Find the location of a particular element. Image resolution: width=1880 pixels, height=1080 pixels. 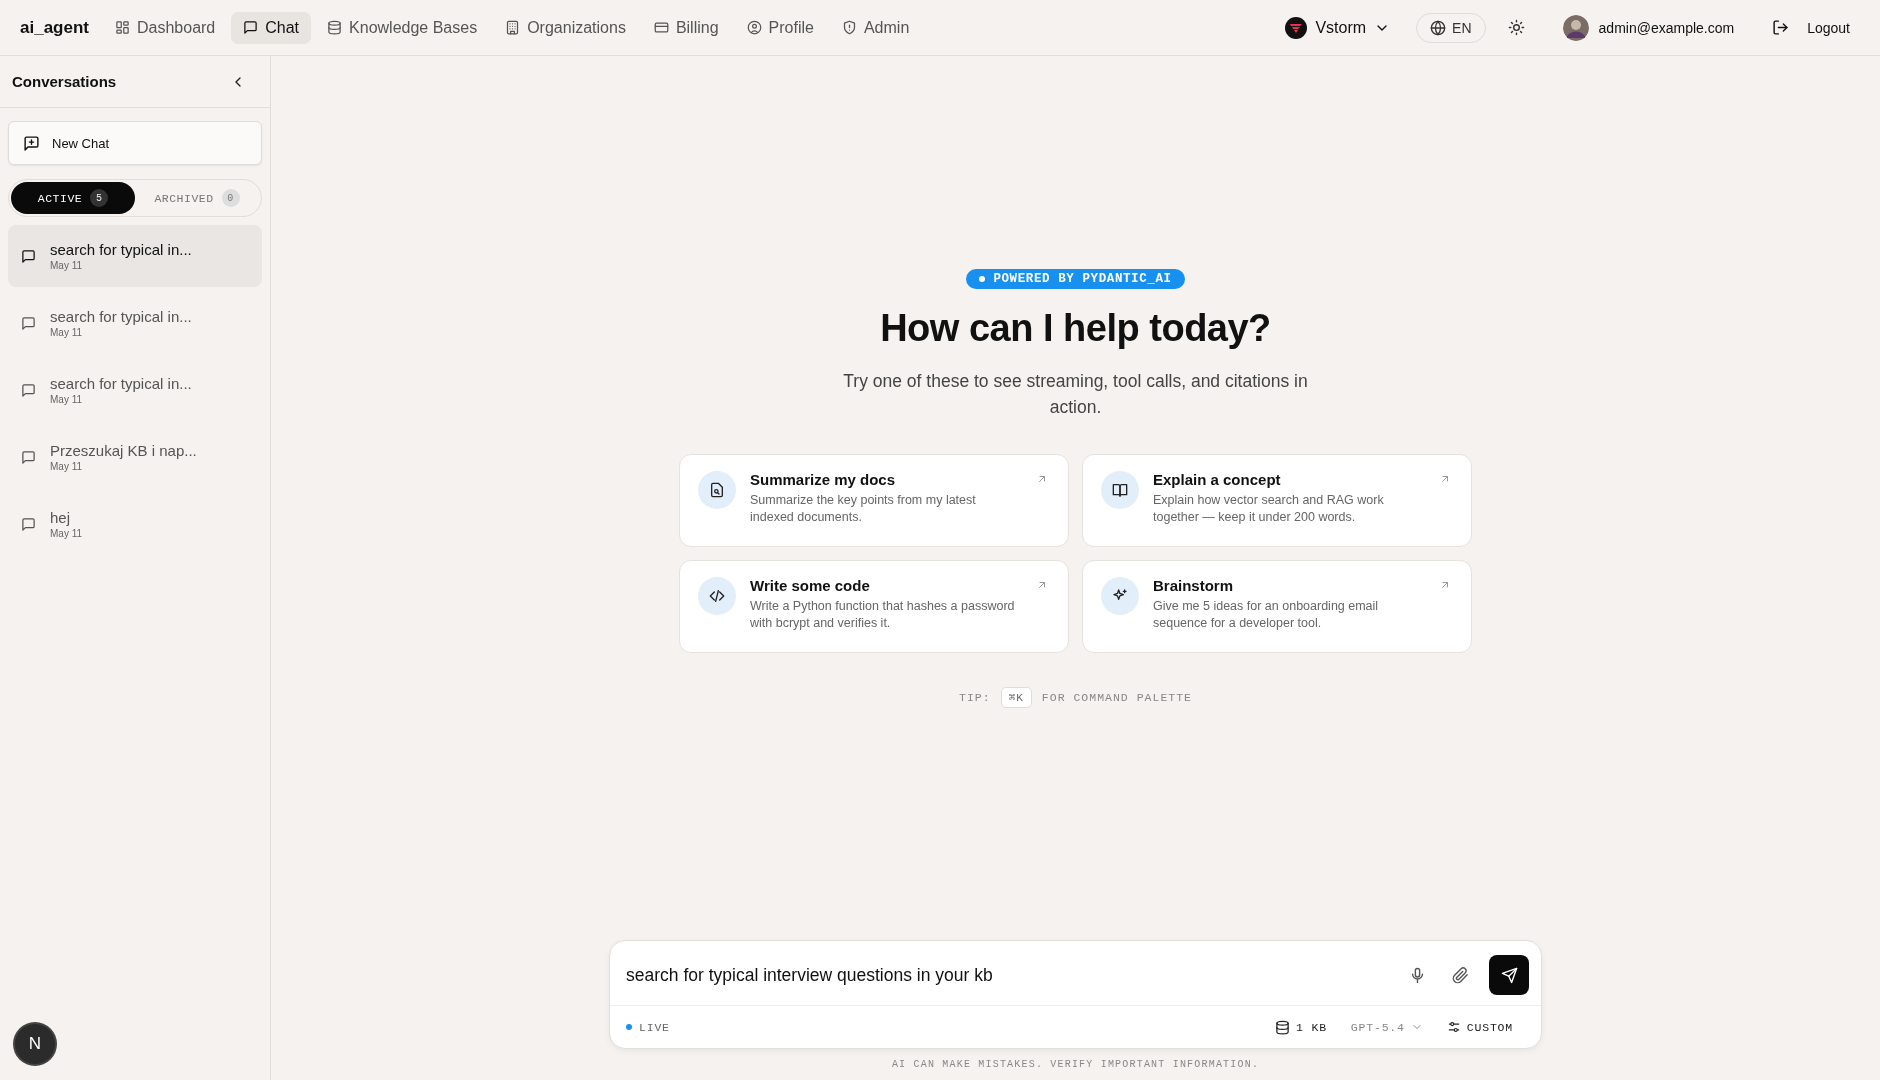

user-avatar: N is located at coordinates (35, 1044).